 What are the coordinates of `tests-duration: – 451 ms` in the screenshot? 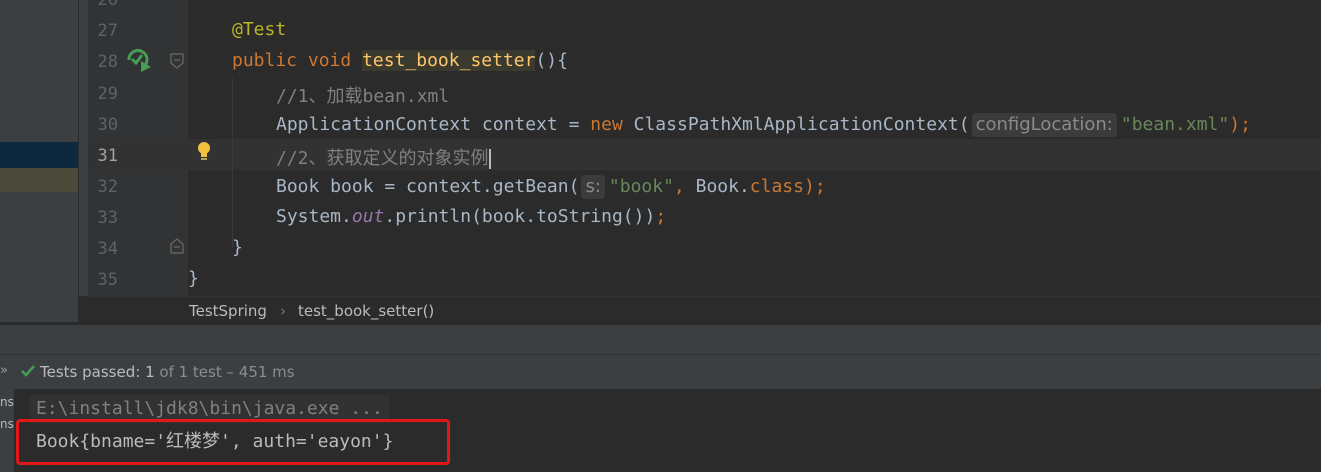 It's located at (260, 372).